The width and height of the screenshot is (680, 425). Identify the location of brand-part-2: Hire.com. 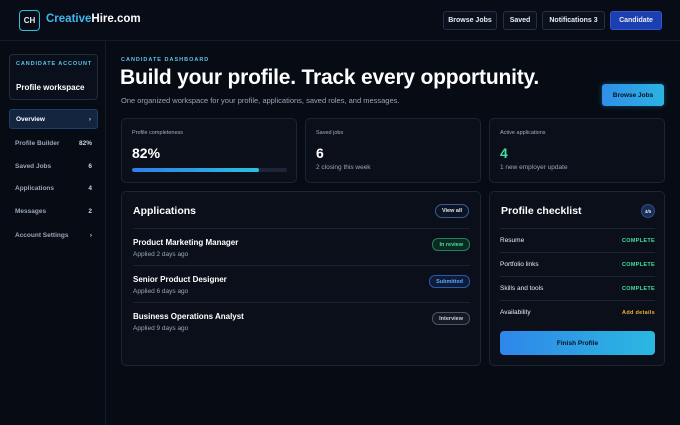
(116, 19).